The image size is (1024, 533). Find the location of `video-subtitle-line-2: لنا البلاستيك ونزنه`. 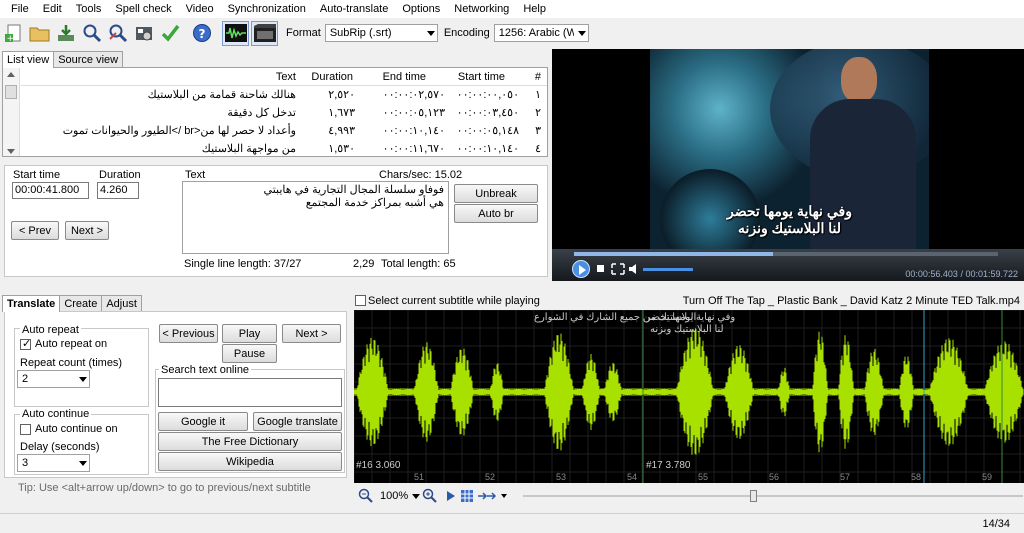

video-subtitle-line-2: لنا البلاستيك ونزنه is located at coordinates (789, 228).